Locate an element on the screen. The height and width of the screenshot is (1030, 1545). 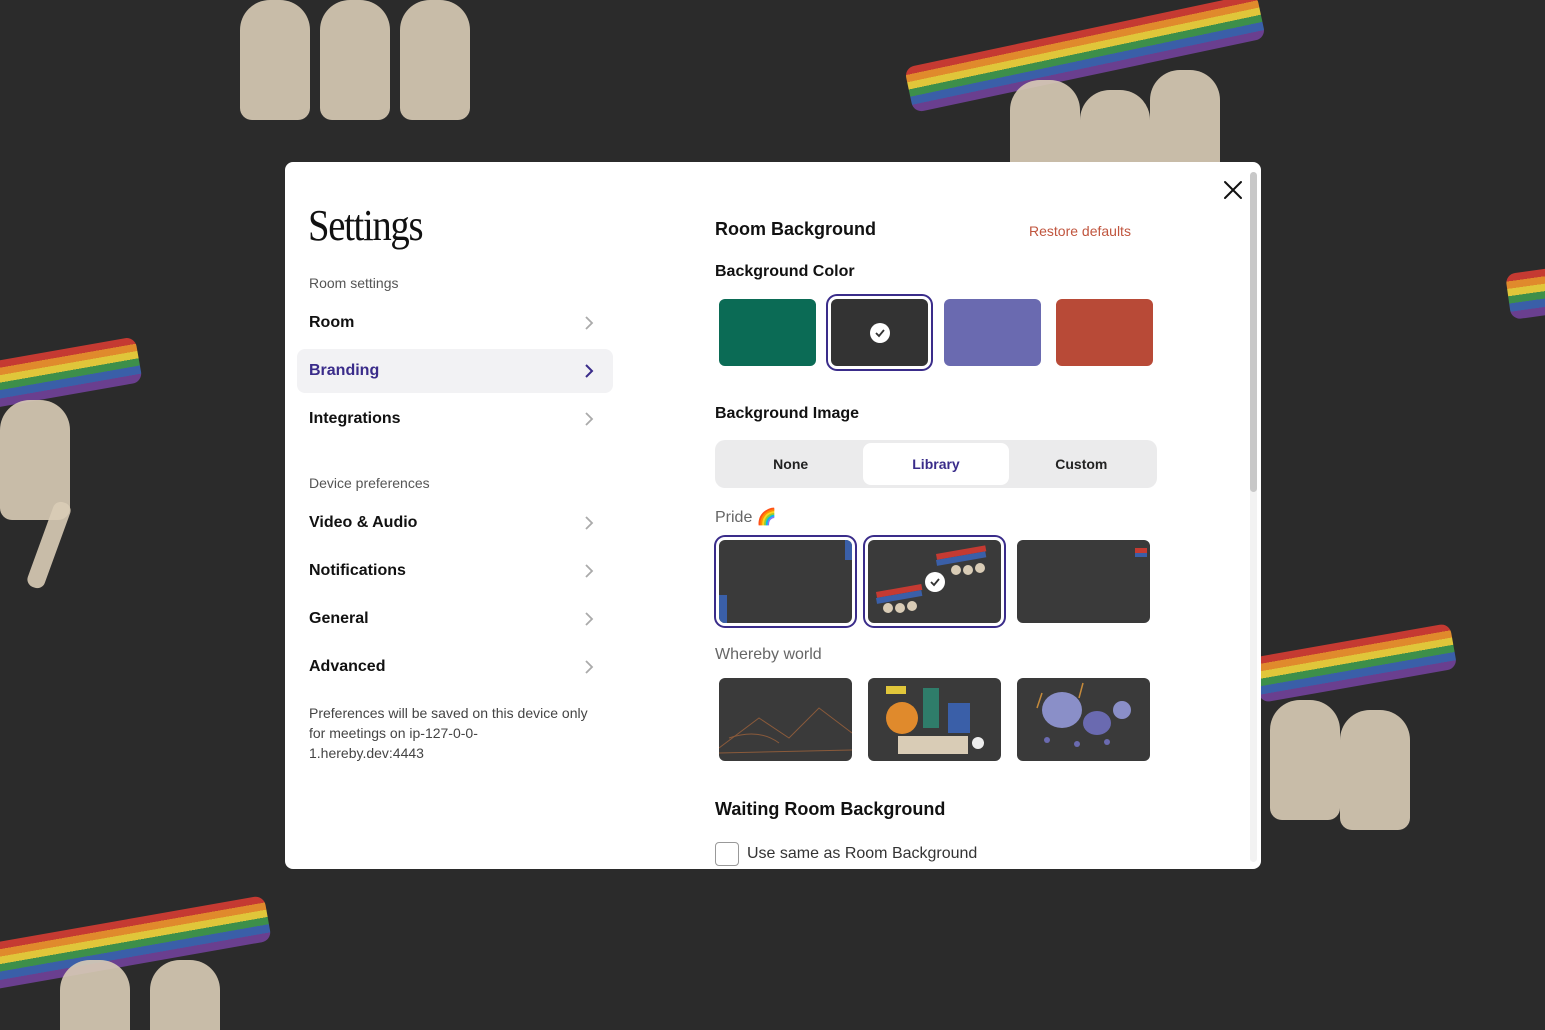
nav-item-label: General is located at coordinates (339, 618).